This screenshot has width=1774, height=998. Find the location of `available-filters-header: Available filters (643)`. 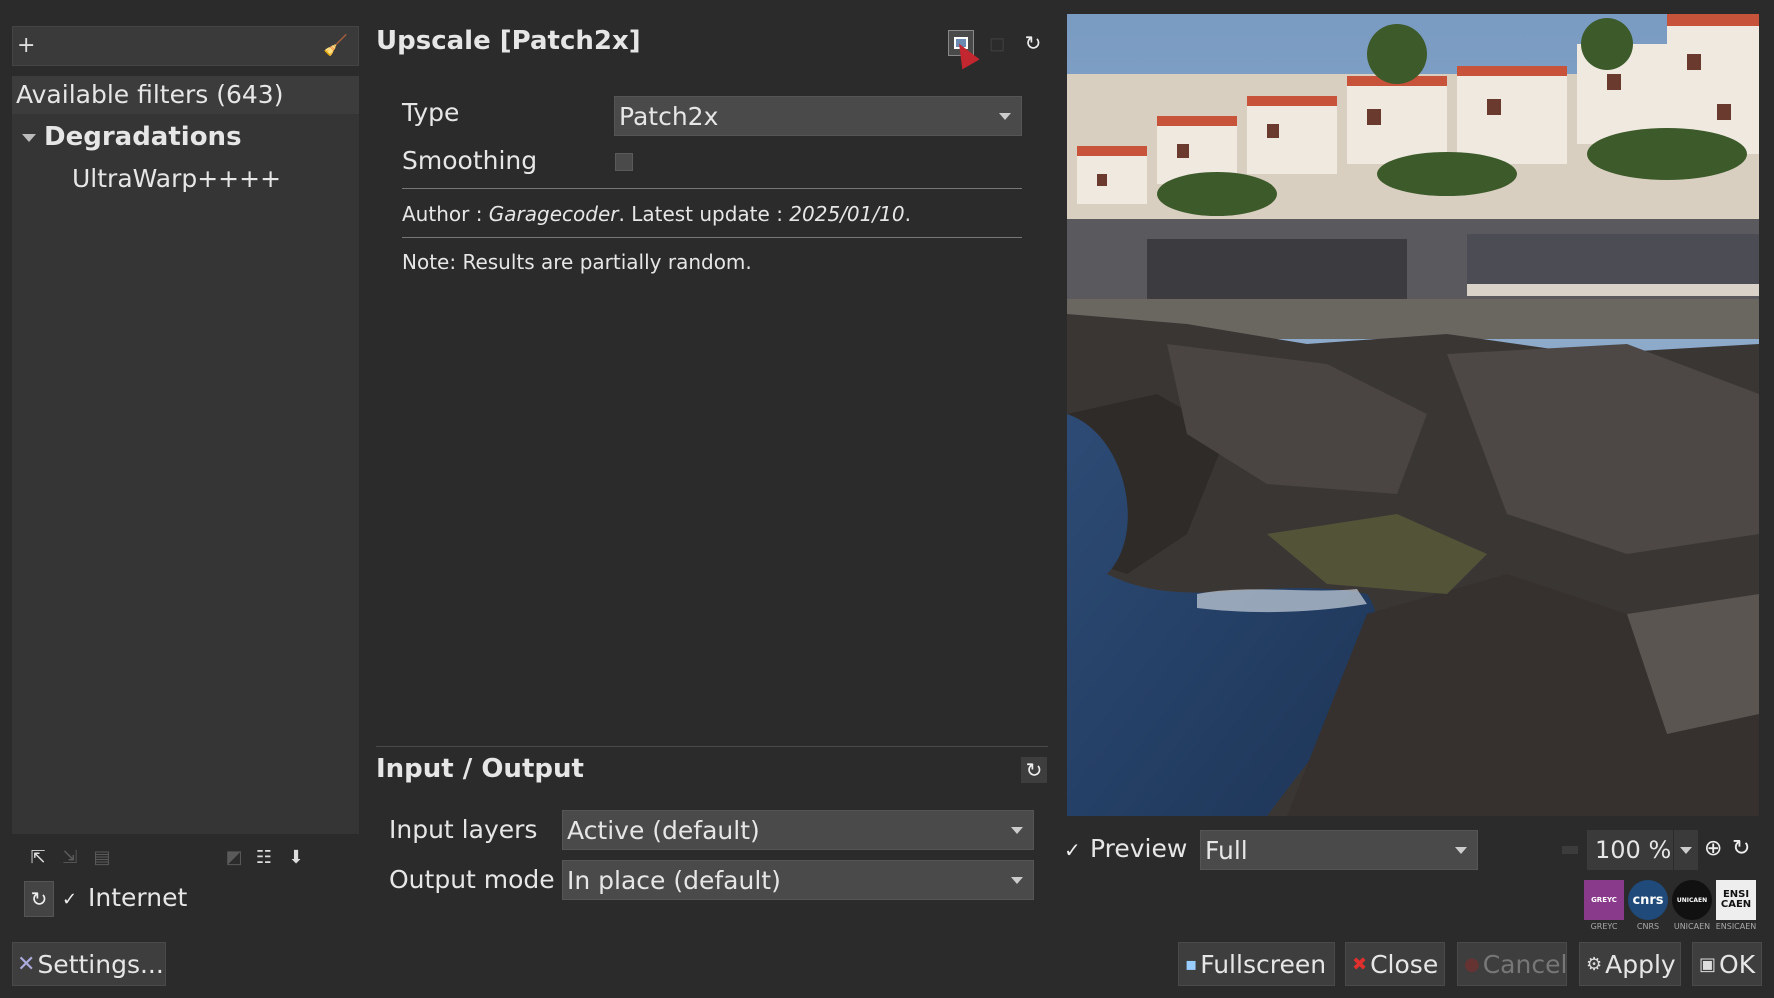

available-filters-header: Available filters (643) is located at coordinates (185, 95).